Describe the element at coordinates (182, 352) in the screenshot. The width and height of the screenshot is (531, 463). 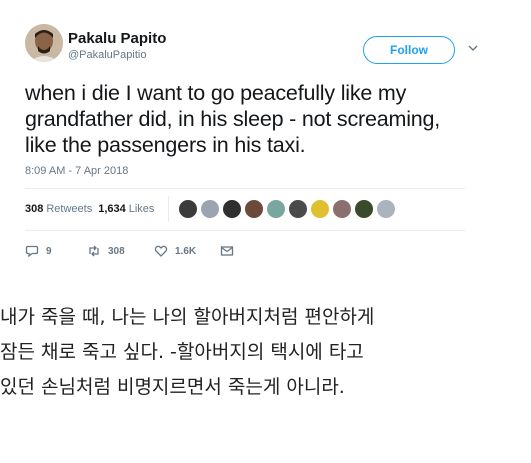
I see `caption-line: 잠든 채로 죽고 싶다. -할아버지의 택시에 타고` at that location.